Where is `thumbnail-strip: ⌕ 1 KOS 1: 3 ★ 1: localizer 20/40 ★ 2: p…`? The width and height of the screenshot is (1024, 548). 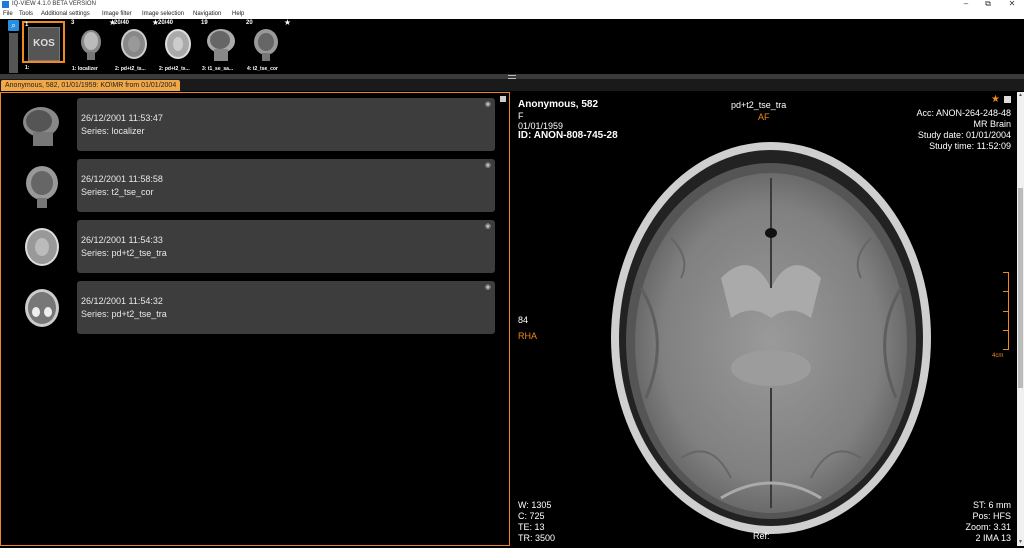 thumbnail-strip: ⌕ 1 KOS 1: 3 ★ 1: localizer 20/40 ★ 2: p… is located at coordinates (512, 46).